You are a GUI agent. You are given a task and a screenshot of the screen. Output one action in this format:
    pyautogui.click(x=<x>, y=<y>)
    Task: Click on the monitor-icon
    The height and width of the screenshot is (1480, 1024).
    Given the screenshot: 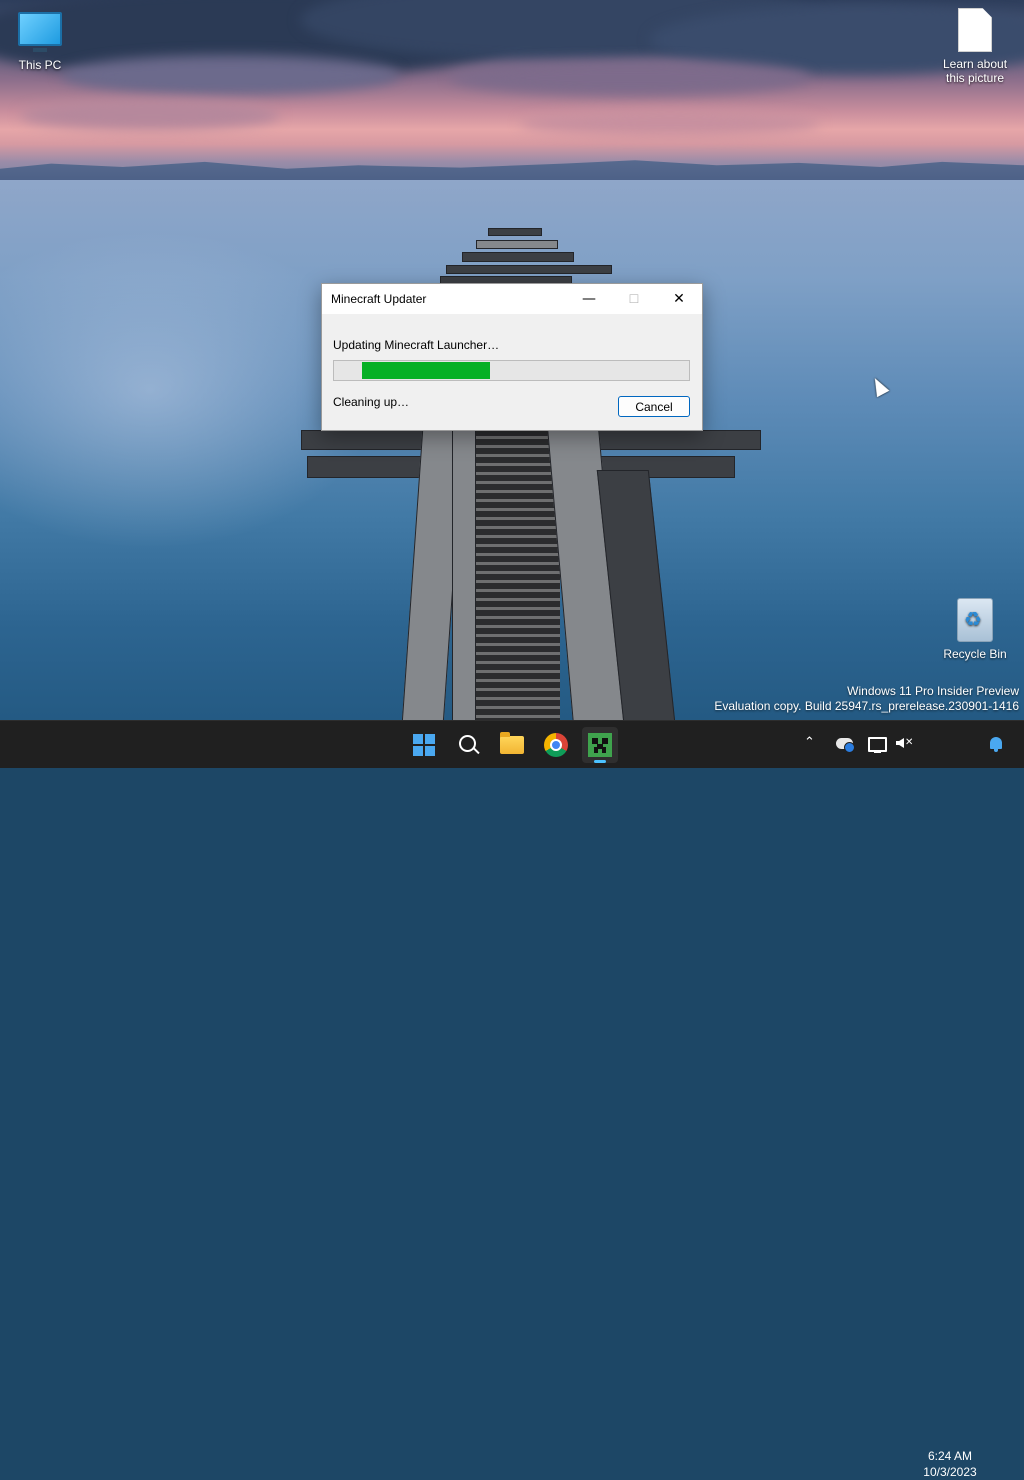 What is the action you would take?
    pyautogui.click(x=40, y=32)
    